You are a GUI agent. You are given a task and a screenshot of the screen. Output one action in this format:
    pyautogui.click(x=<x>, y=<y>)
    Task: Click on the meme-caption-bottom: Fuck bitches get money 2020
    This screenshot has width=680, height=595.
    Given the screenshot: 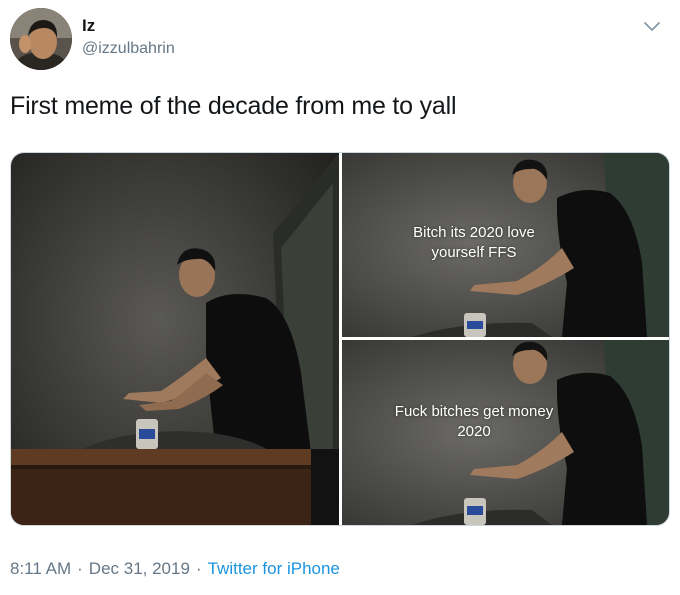 What is the action you would take?
    pyautogui.click(x=474, y=421)
    